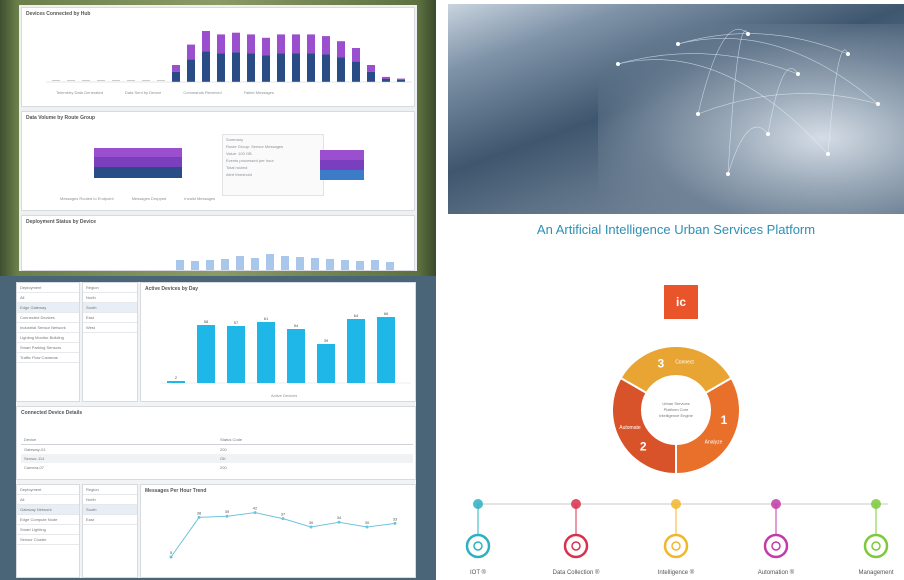 The height and width of the screenshot is (580, 904). Describe the element at coordinates (478, 572) in the screenshot. I see `timeline-label: IOT ®` at that location.